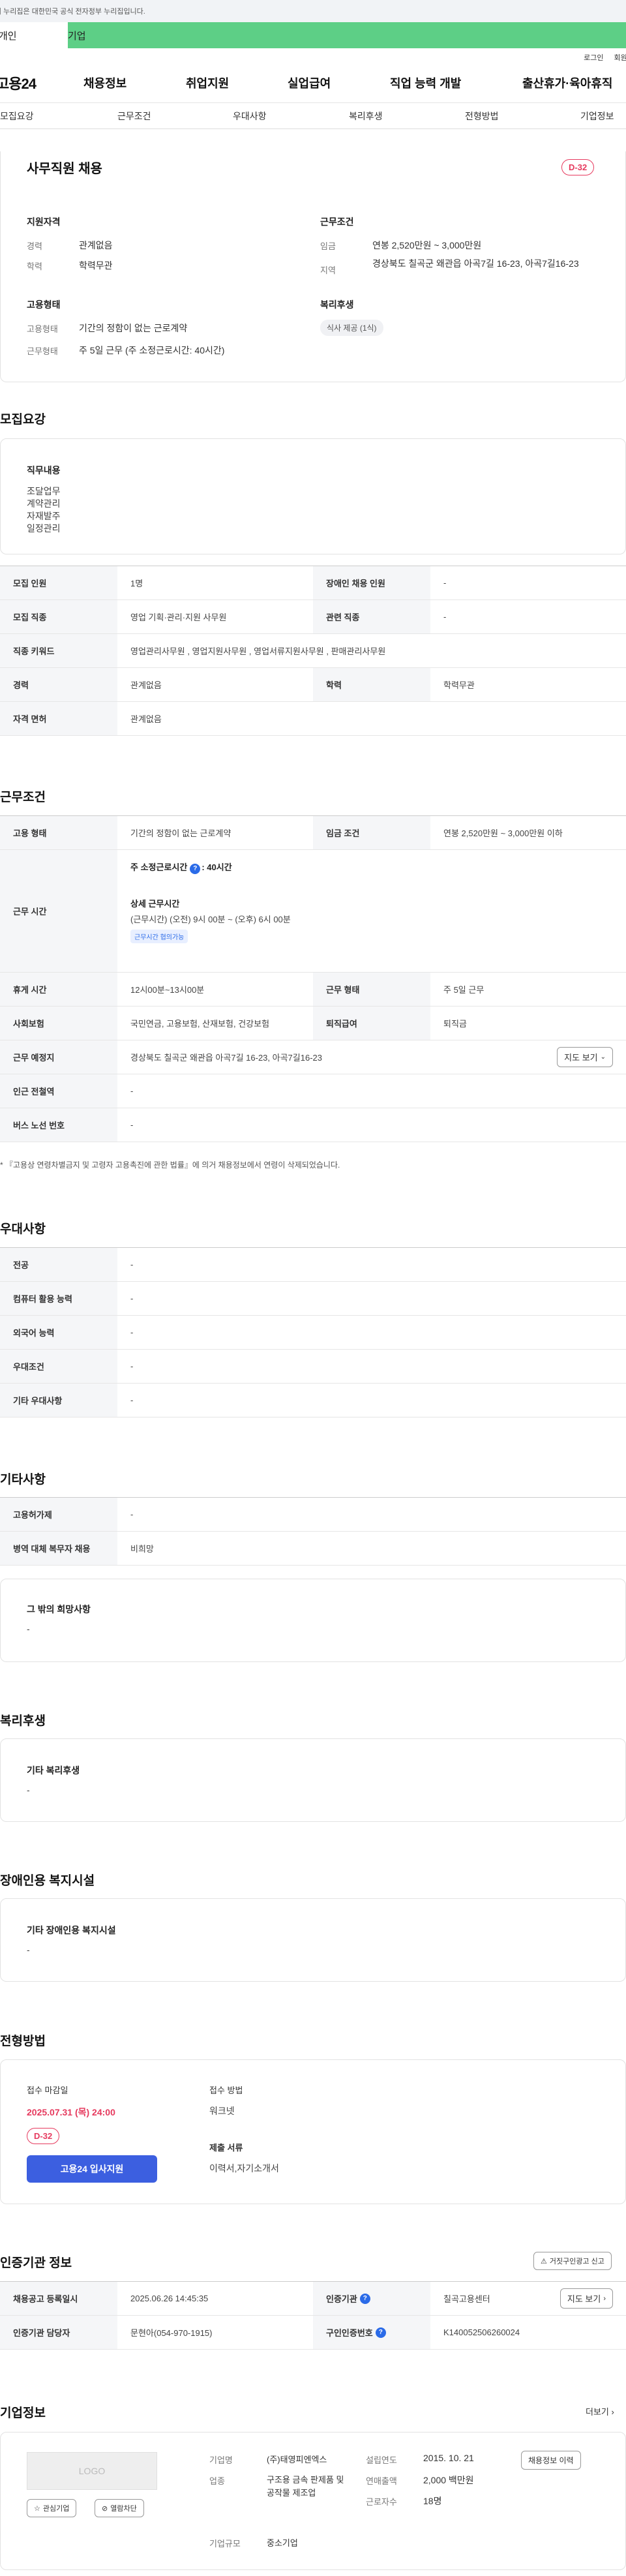  I want to click on gnb-item-employment-support: 취업지원, so click(207, 83).